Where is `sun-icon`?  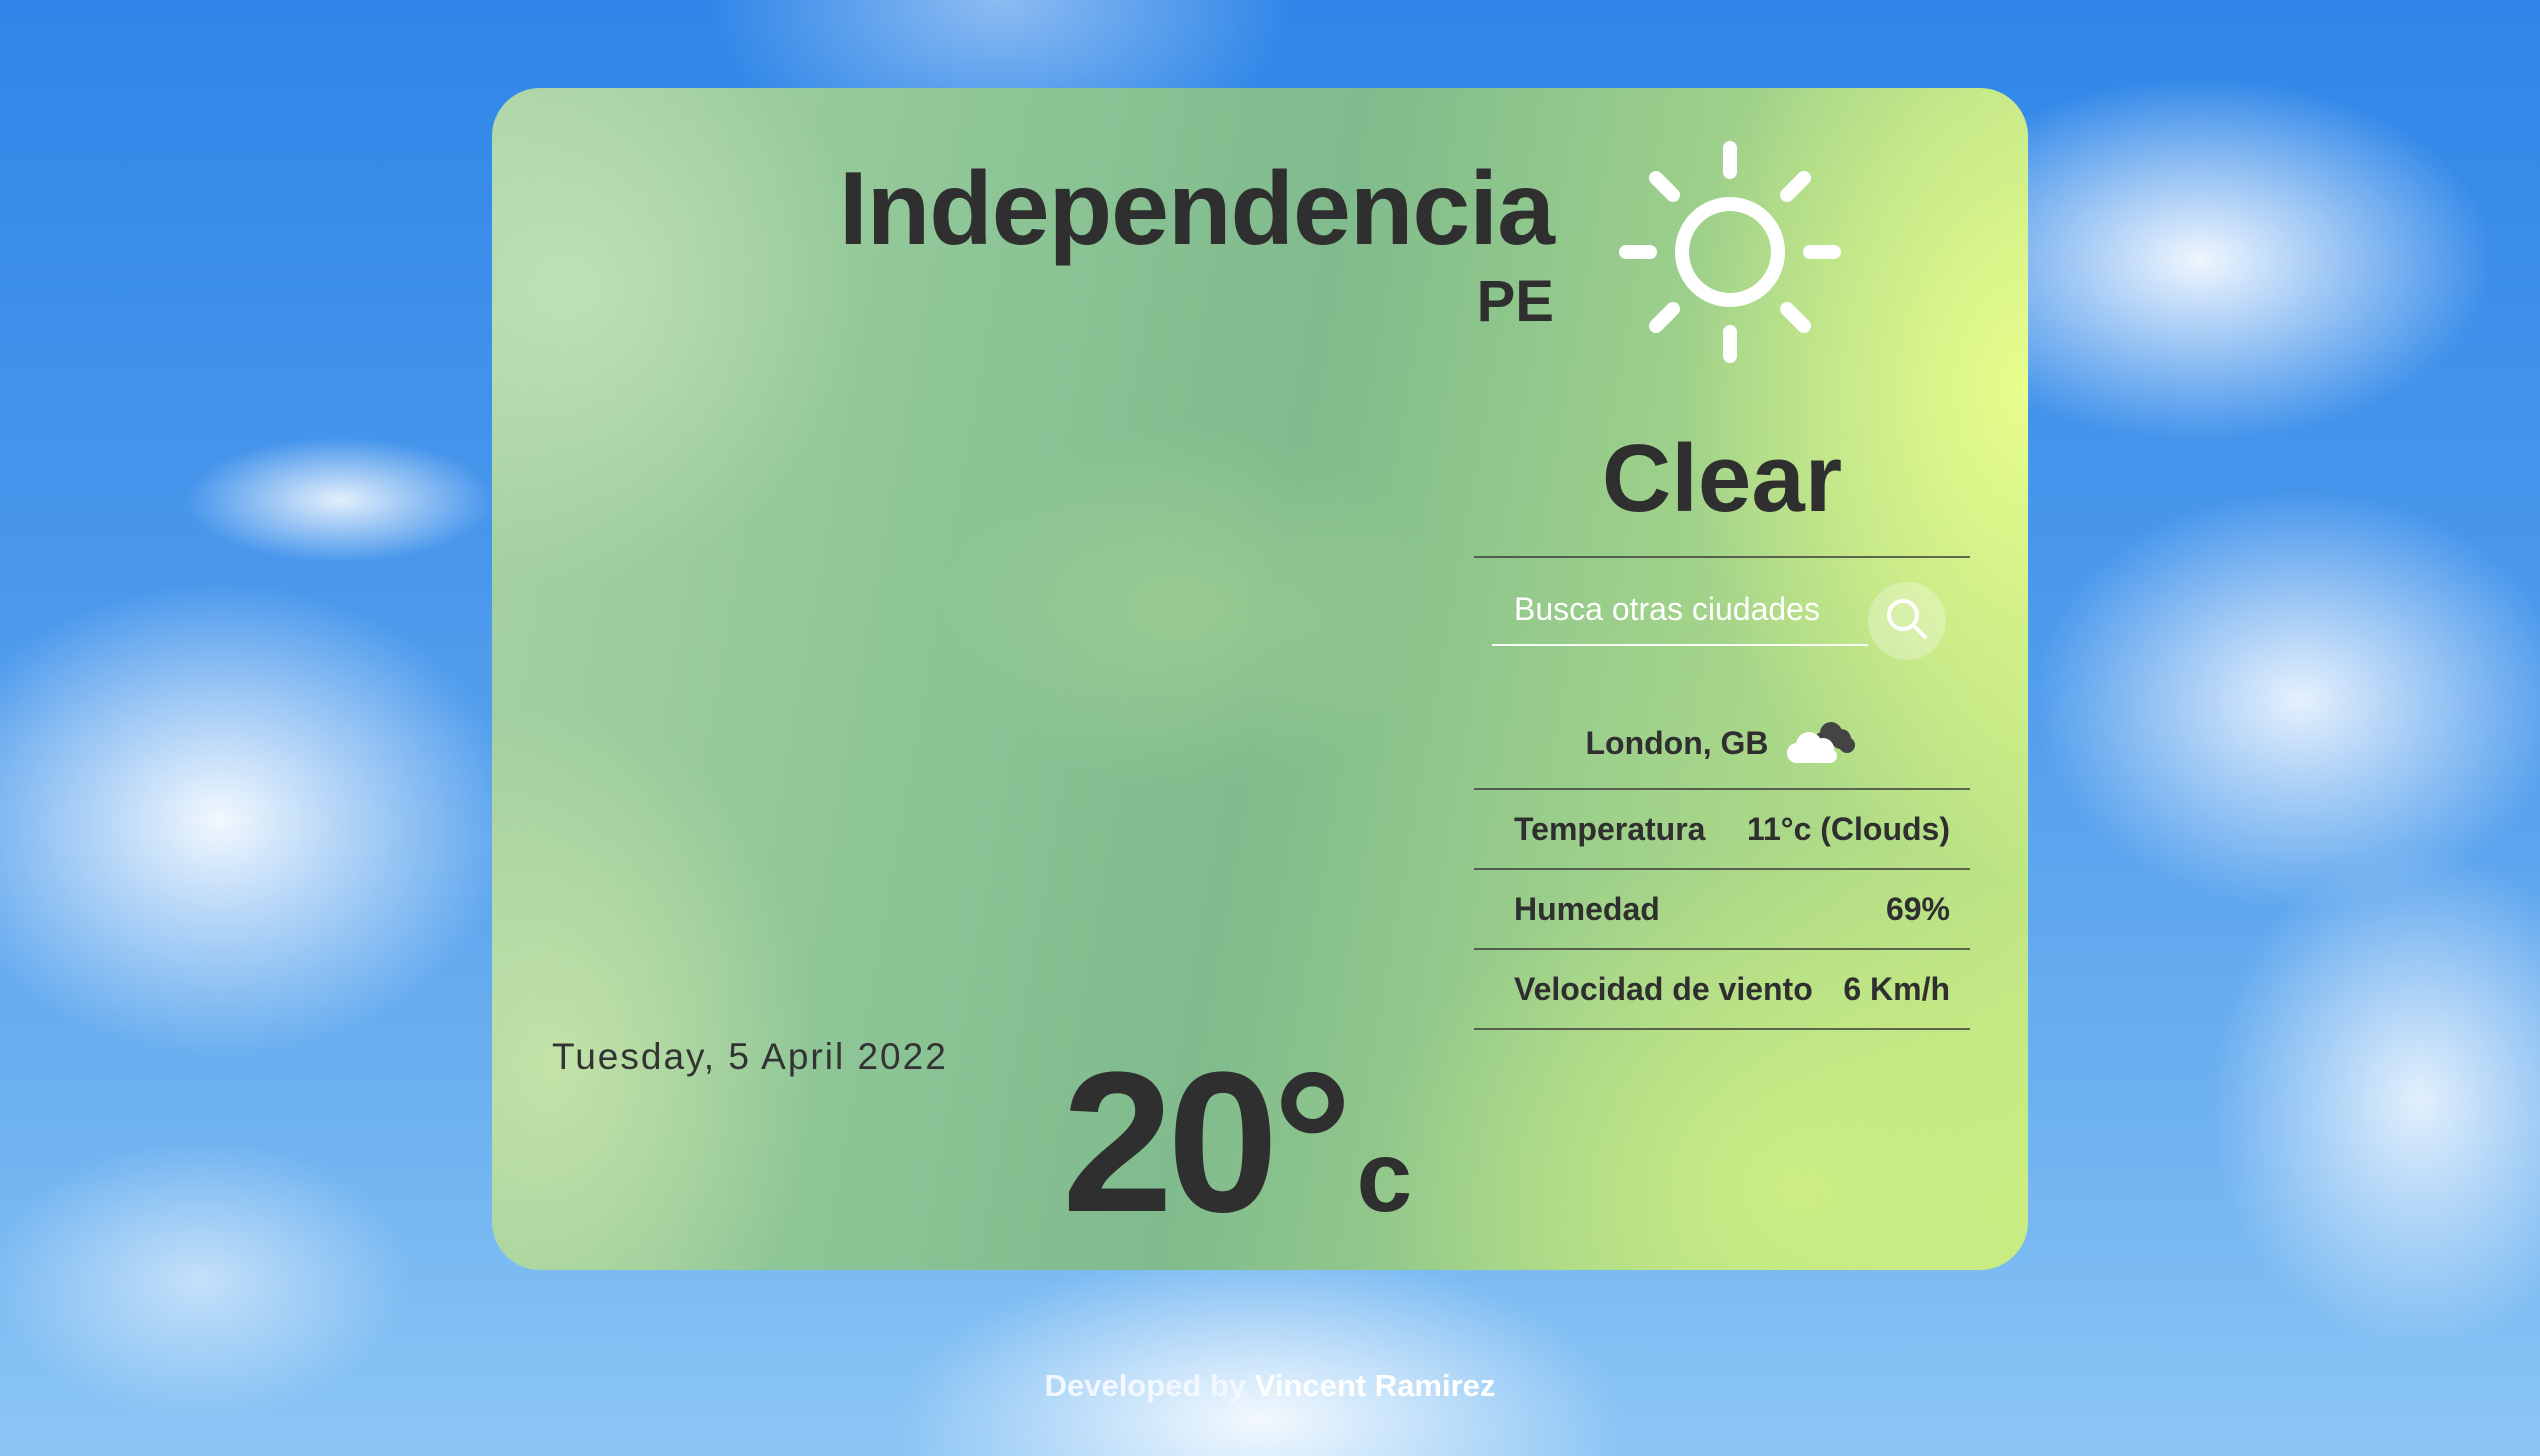
sun-icon is located at coordinates (1730, 252).